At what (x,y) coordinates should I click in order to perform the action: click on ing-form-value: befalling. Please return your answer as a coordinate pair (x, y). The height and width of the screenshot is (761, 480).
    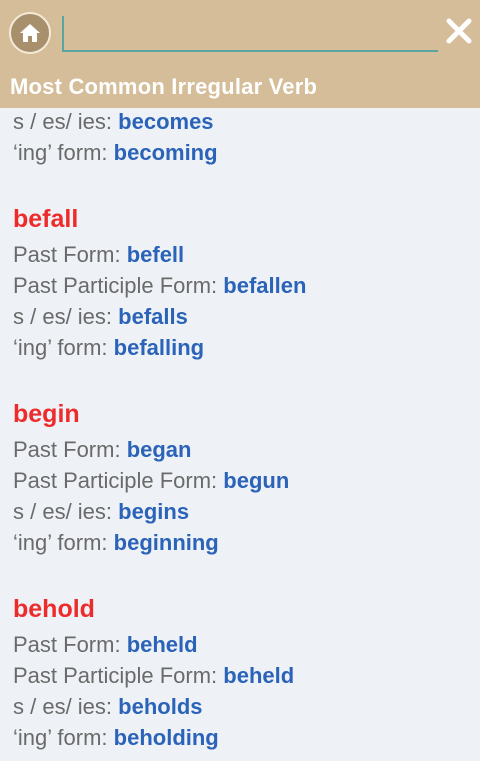
    Looking at the image, I should click on (159, 347).